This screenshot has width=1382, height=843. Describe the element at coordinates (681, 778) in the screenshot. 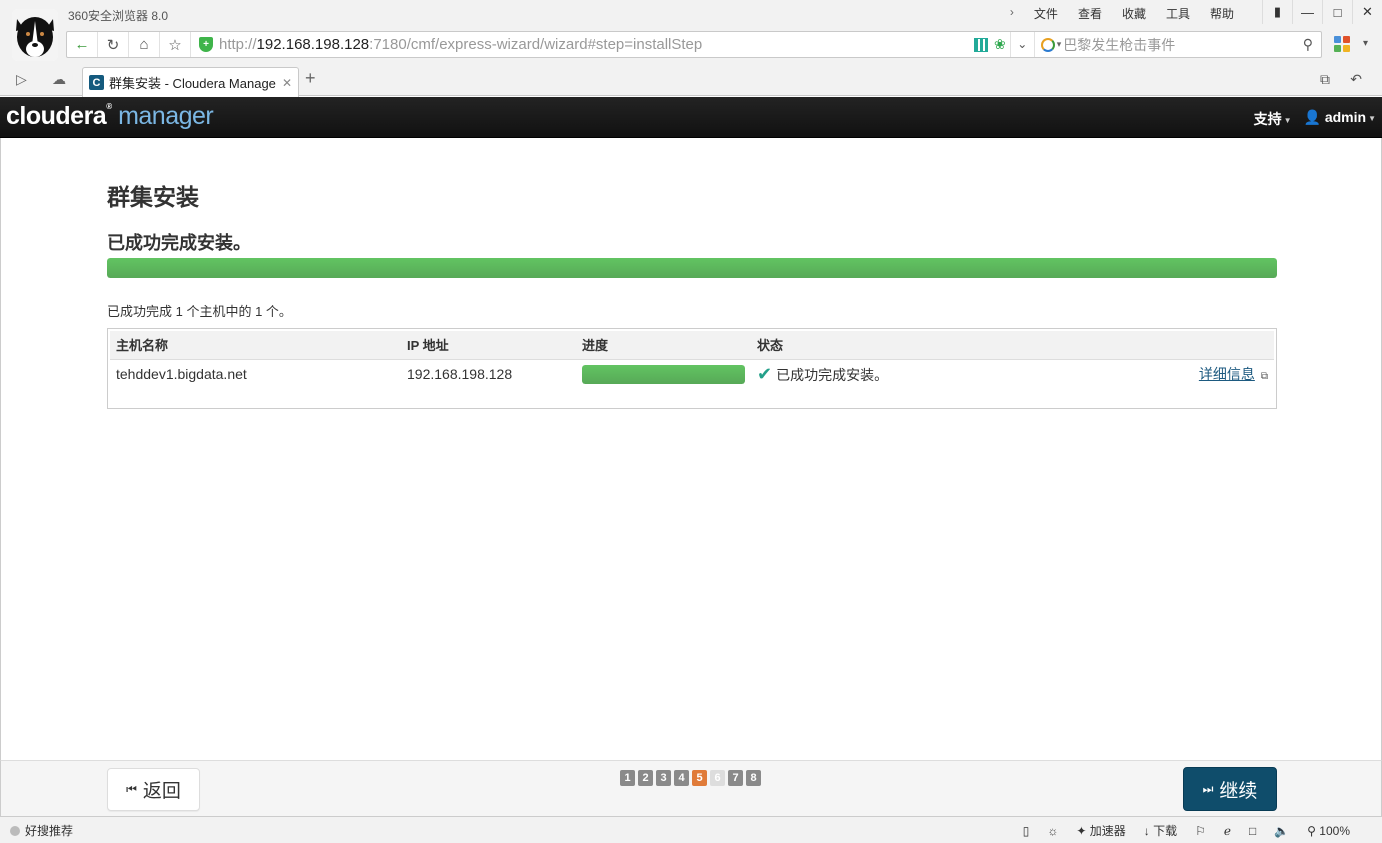

I see `wizard-step-4: 4` at that location.